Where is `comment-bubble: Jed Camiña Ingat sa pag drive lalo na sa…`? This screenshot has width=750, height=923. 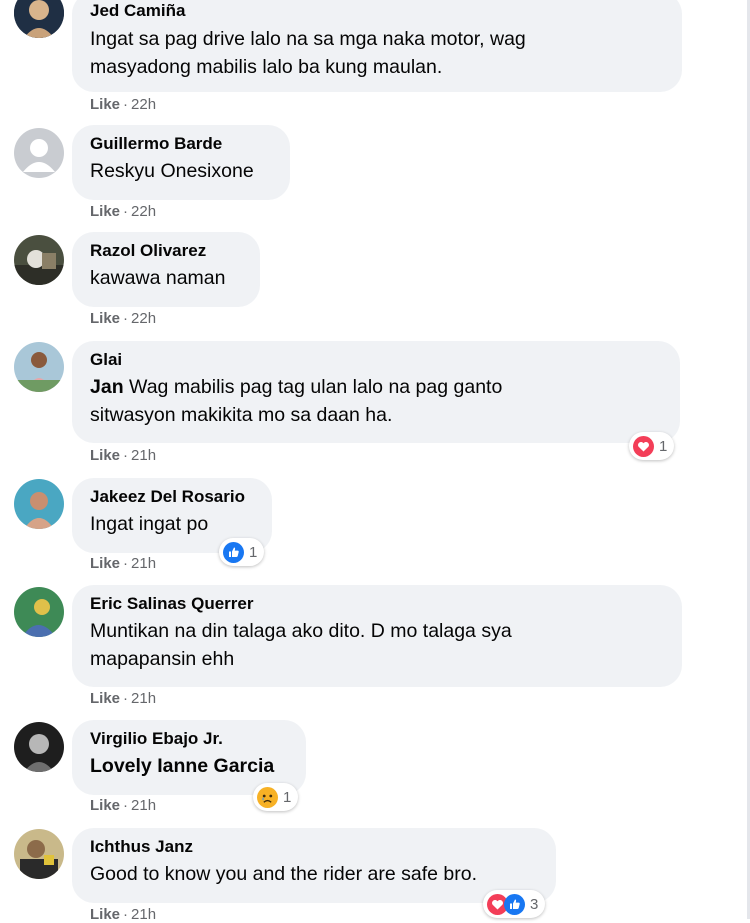
comment-bubble: Jed Camiña Ingat sa pag drive lalo na sa… is located at coordinates (377, 46).